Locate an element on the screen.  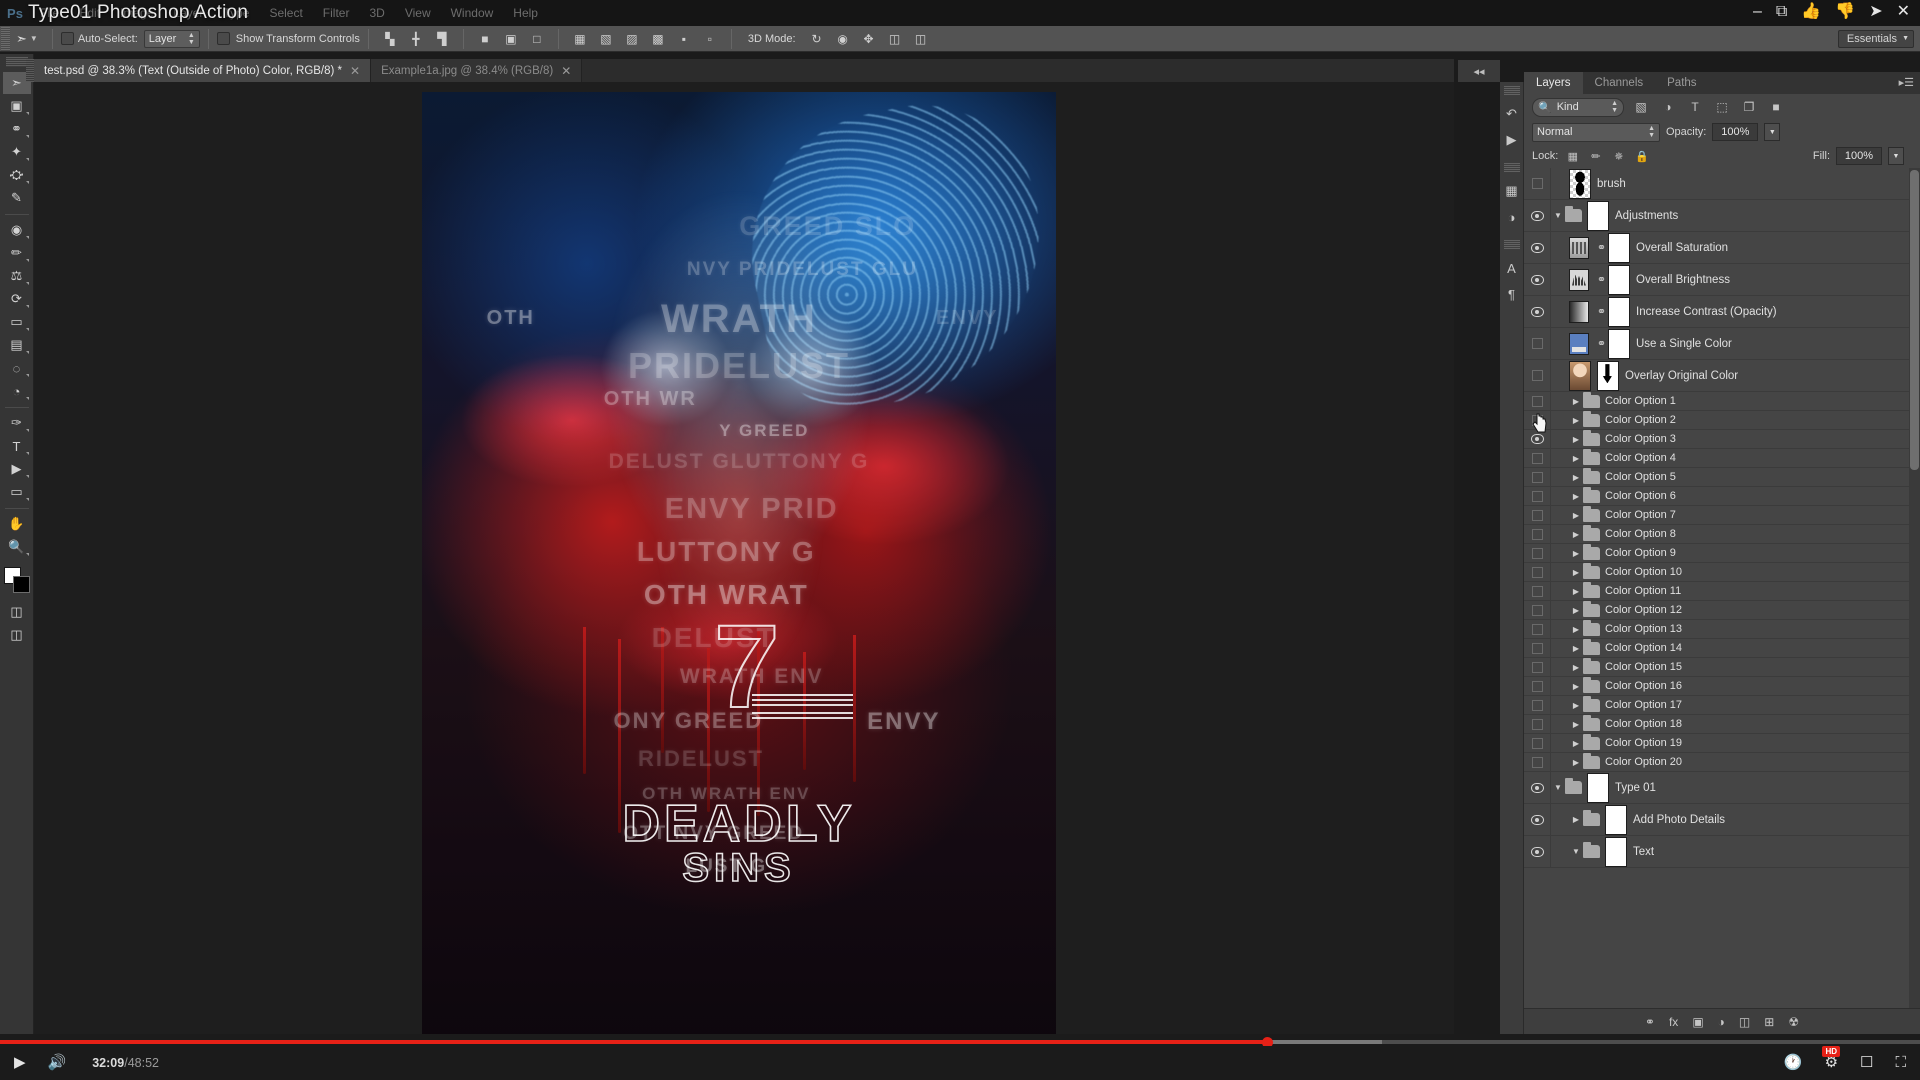
new-group-icon: ◫ is located at coordinates (1744, 1022).